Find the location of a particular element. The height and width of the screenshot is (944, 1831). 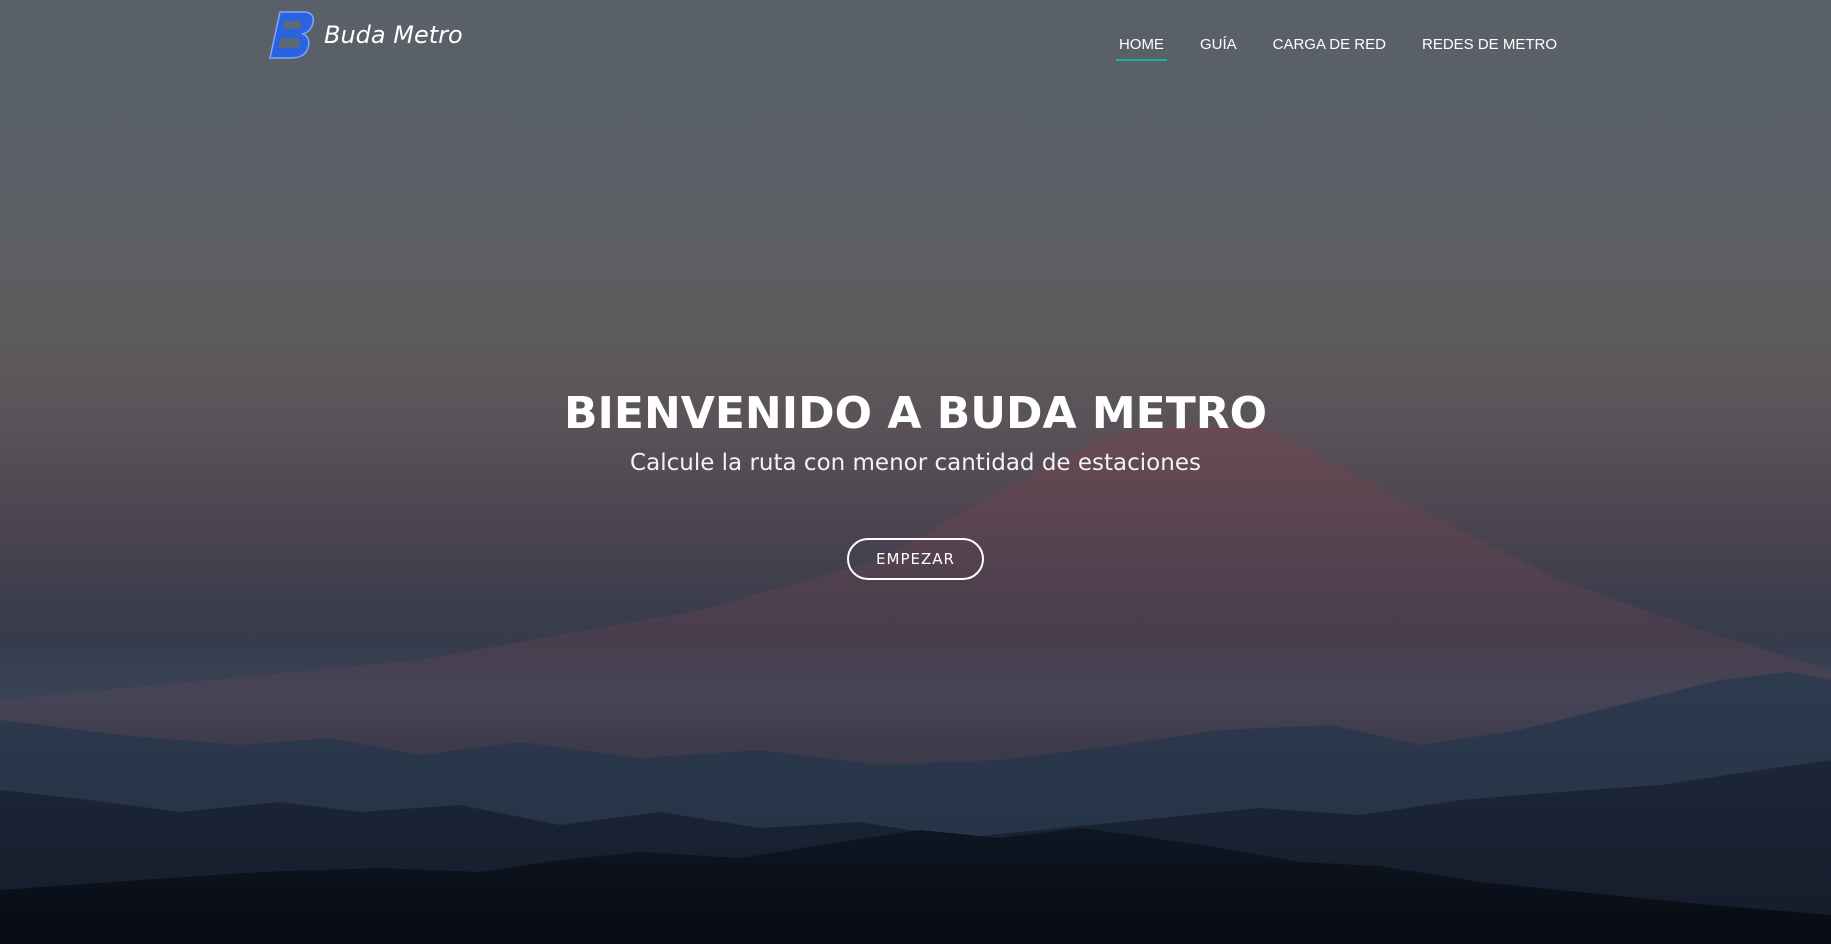

nav-item-carga-de-red: CARGA DE RED is located at coordinates (1329, 45).